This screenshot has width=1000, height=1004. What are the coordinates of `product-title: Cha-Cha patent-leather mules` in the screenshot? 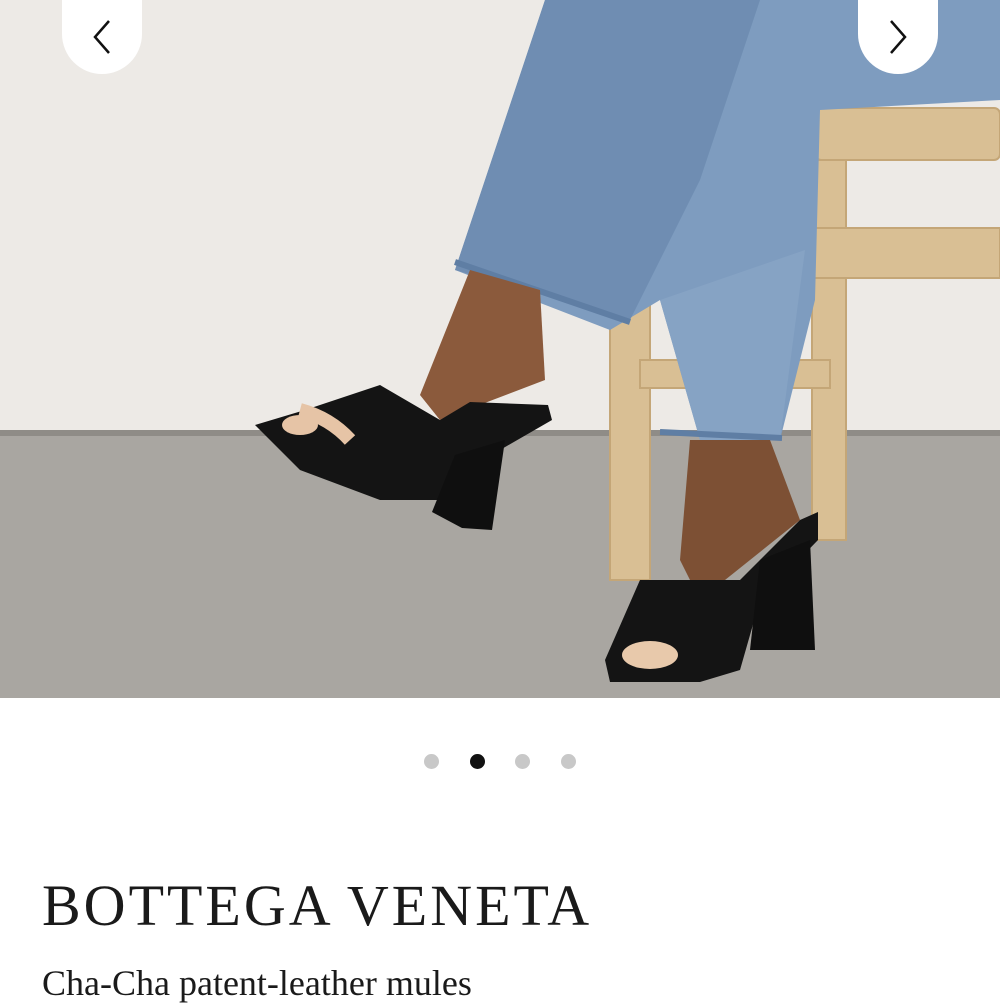 It's located at (257, 983).